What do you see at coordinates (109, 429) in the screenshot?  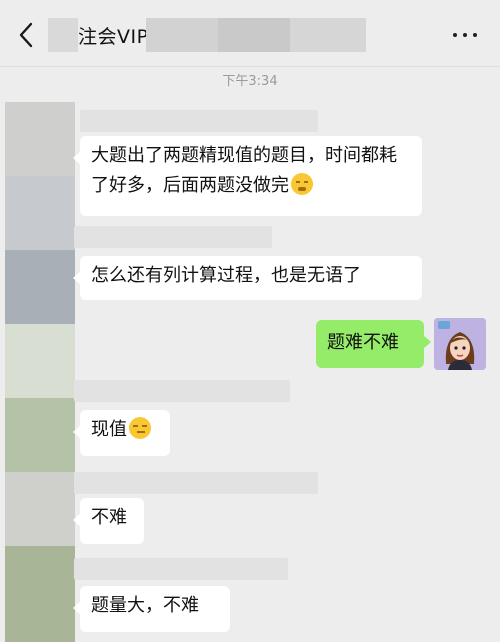 I see `message-text: 现值` at bounding box center [109, 429].